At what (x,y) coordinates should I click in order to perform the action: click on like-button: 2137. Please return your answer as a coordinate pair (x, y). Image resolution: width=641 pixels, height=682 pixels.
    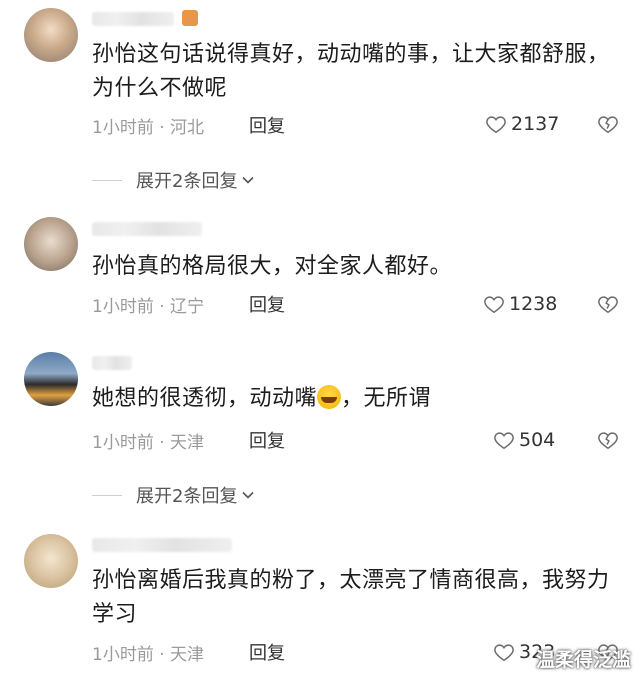
    Looking at the image, I should click on (522, 124).